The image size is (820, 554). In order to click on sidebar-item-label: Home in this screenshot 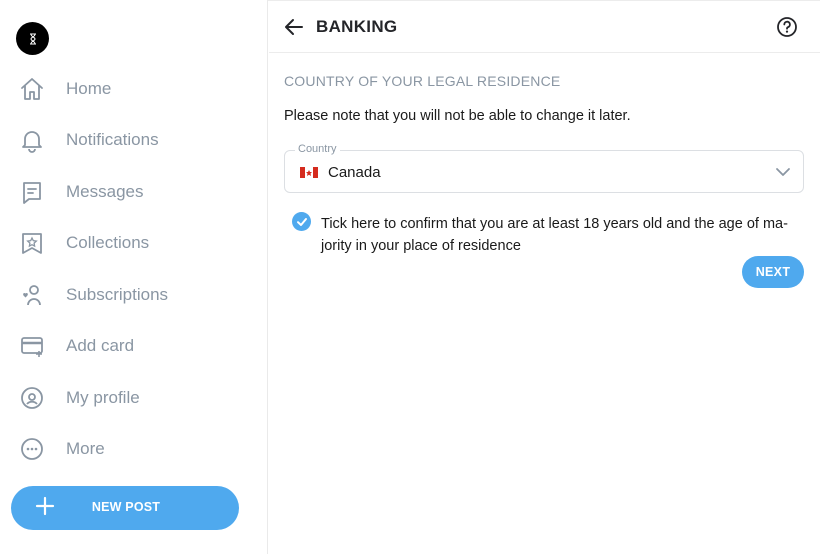, I will do `click(89, 88)`.